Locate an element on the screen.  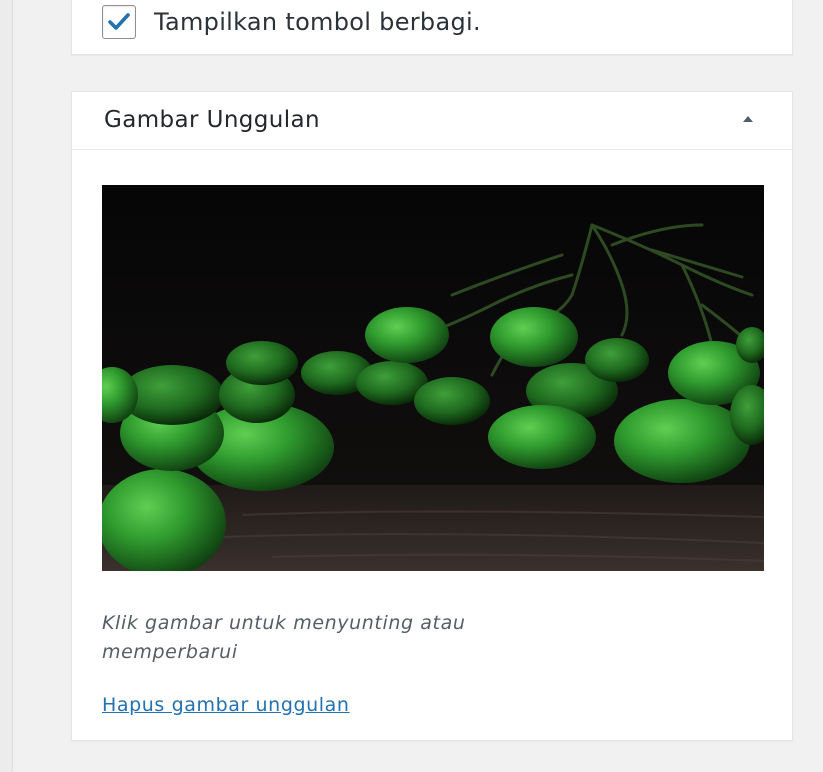
sharing-checkbox-row: Tampilkan tombol berbagi. is located at coordinates (291, 22).